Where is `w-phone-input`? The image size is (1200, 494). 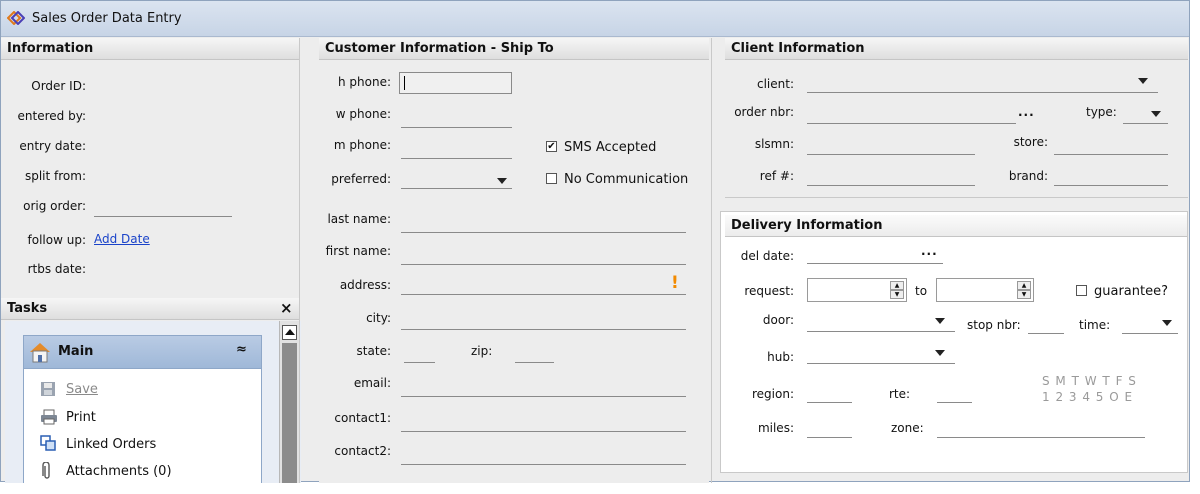 w-phone-input is located at coordinates (456, 127).